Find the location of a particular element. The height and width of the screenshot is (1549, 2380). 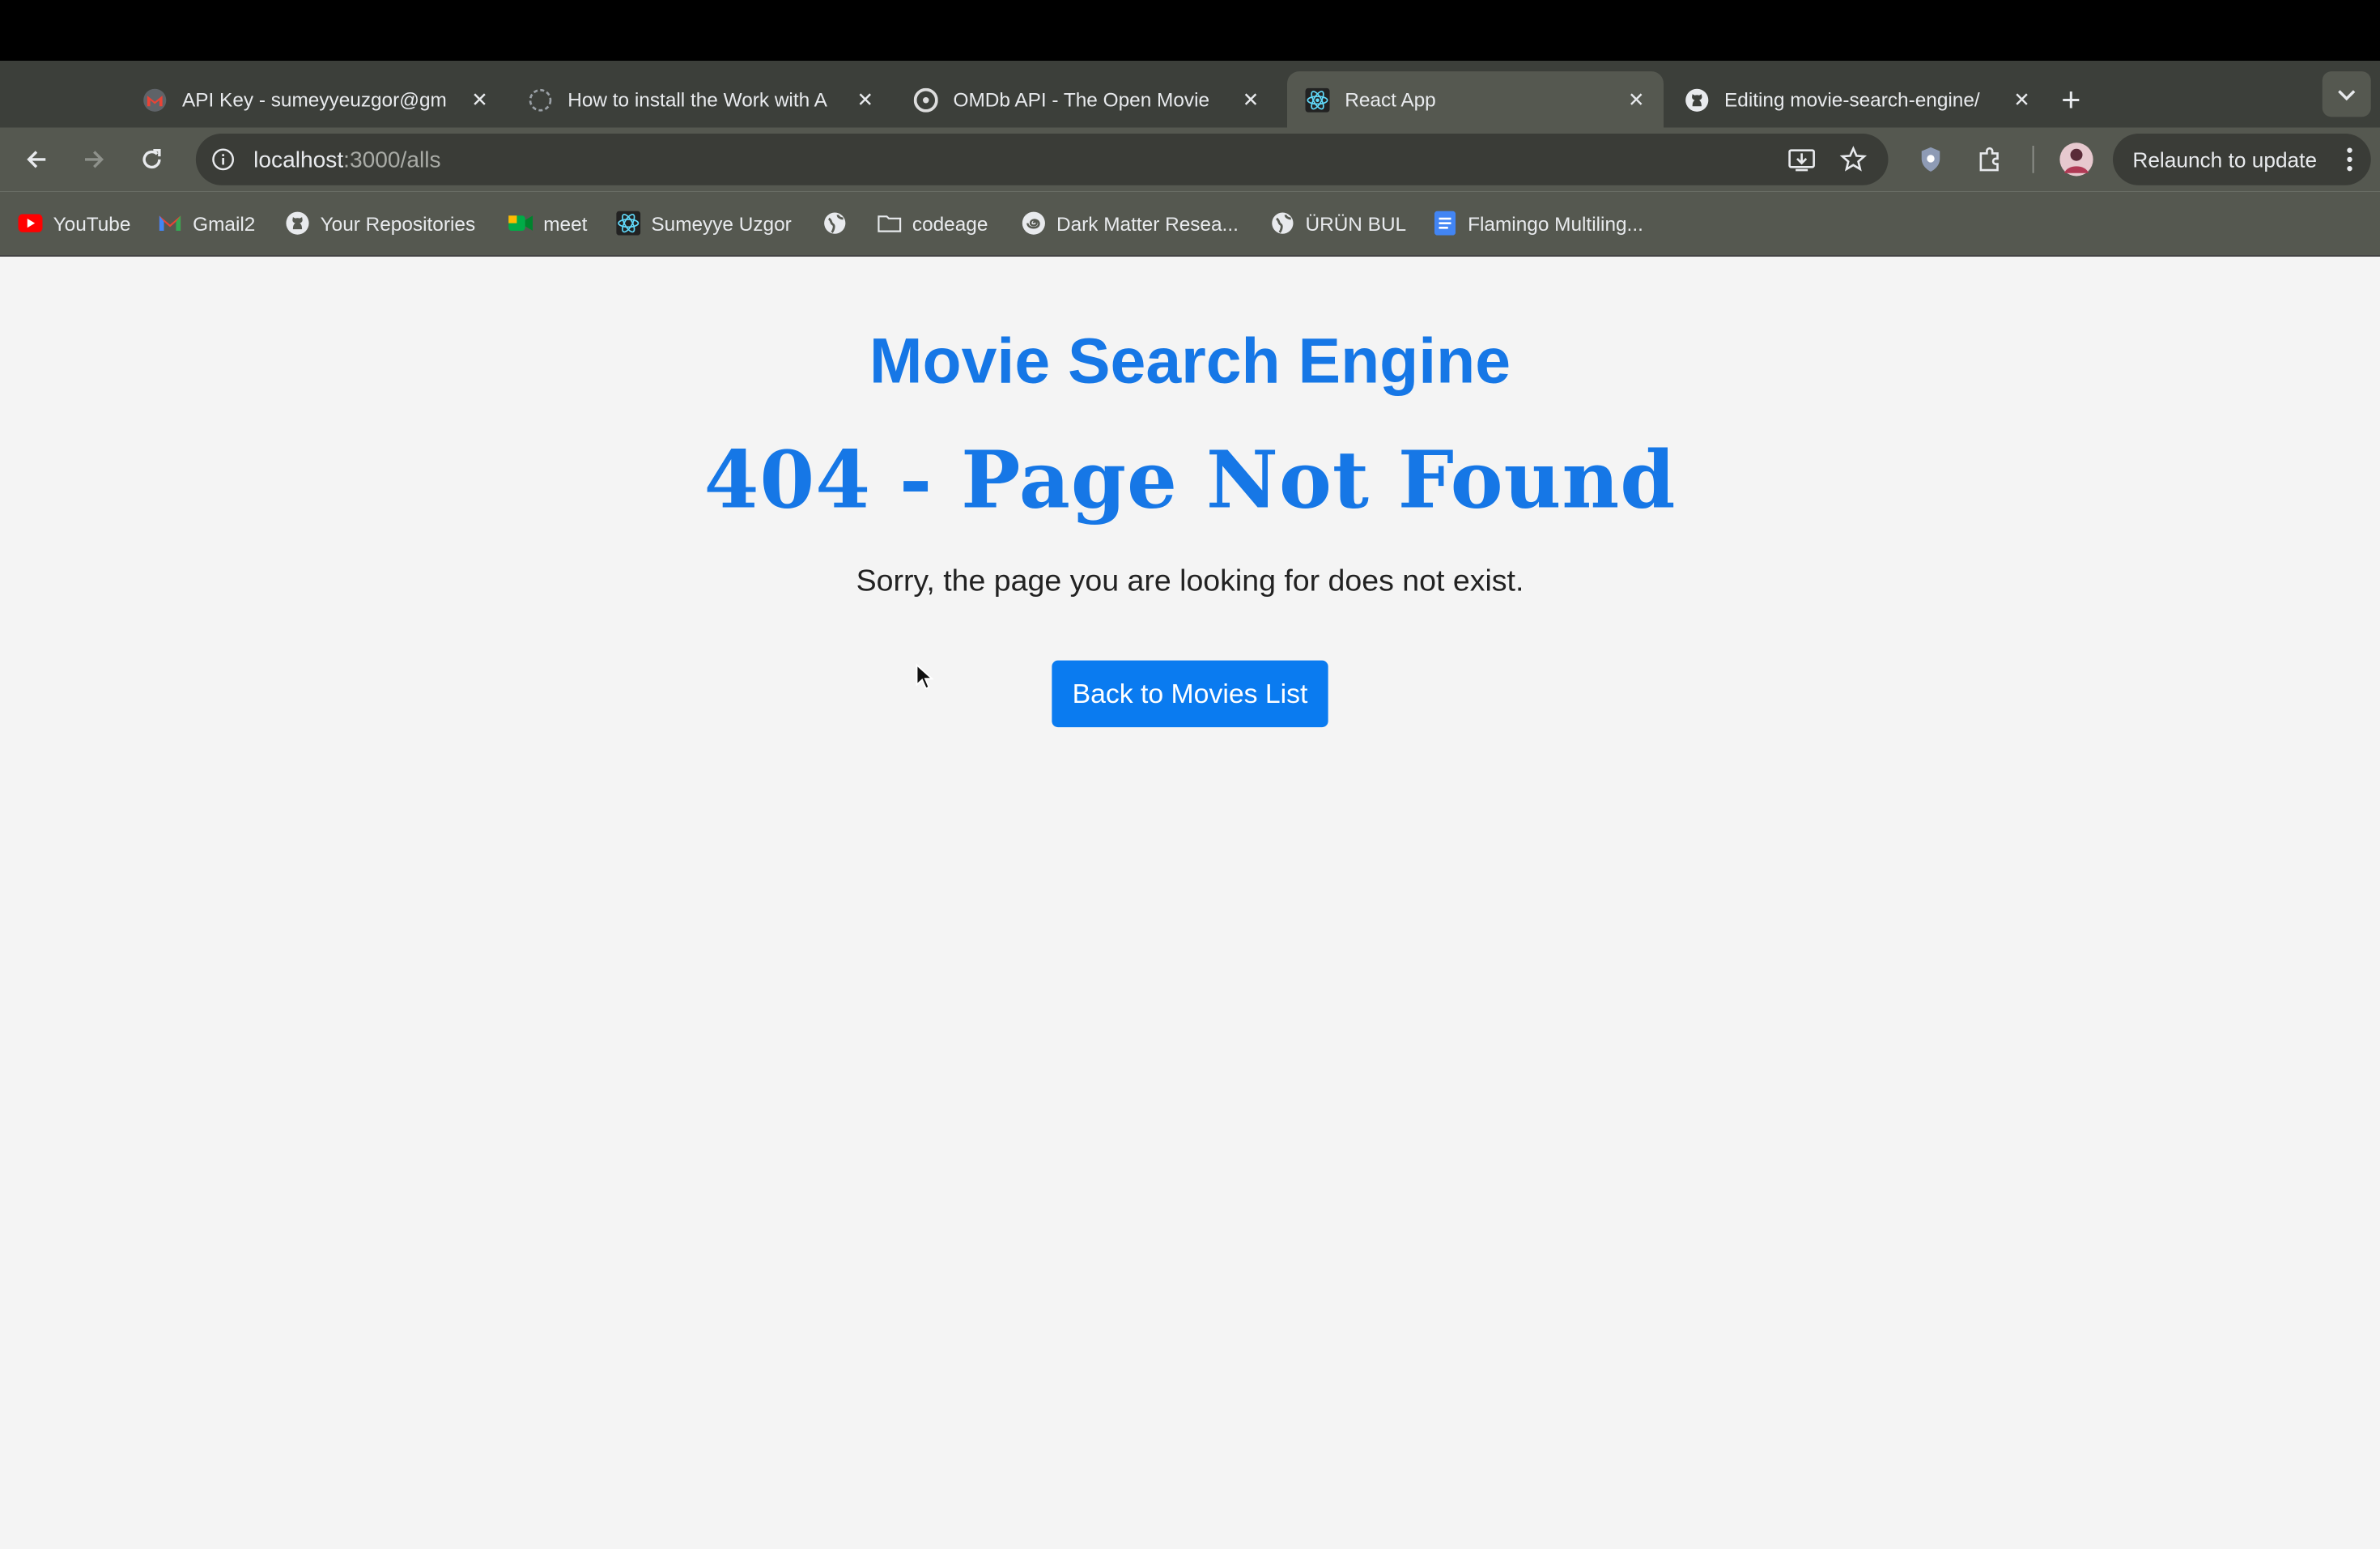

bookmark-globe is located at coordinates (839, 224).